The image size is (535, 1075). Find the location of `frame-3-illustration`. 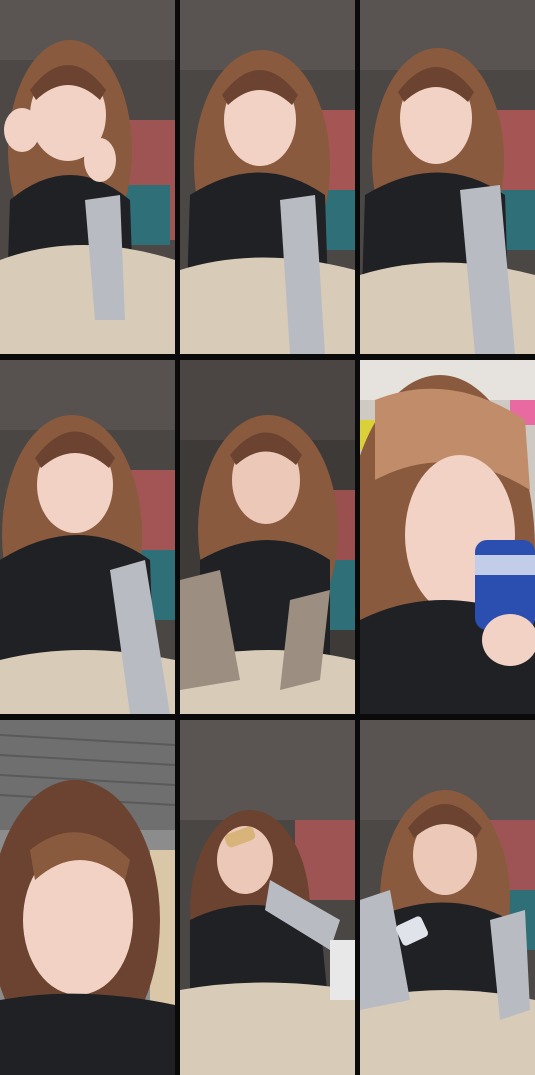

frame-3-illustration is located at coordinates (447, 177).